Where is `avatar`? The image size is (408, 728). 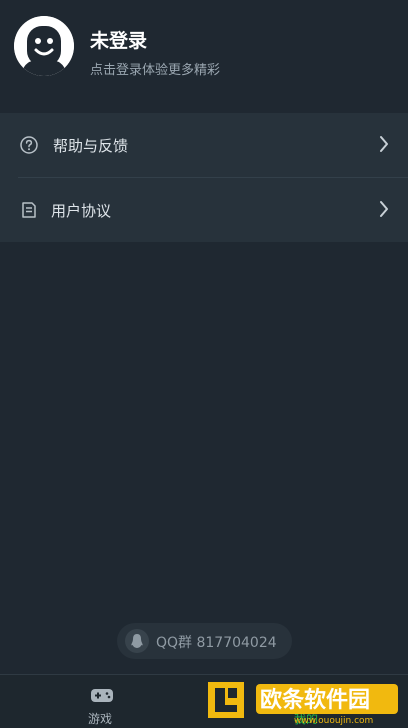 avatar is located at coordinates (44, 46).